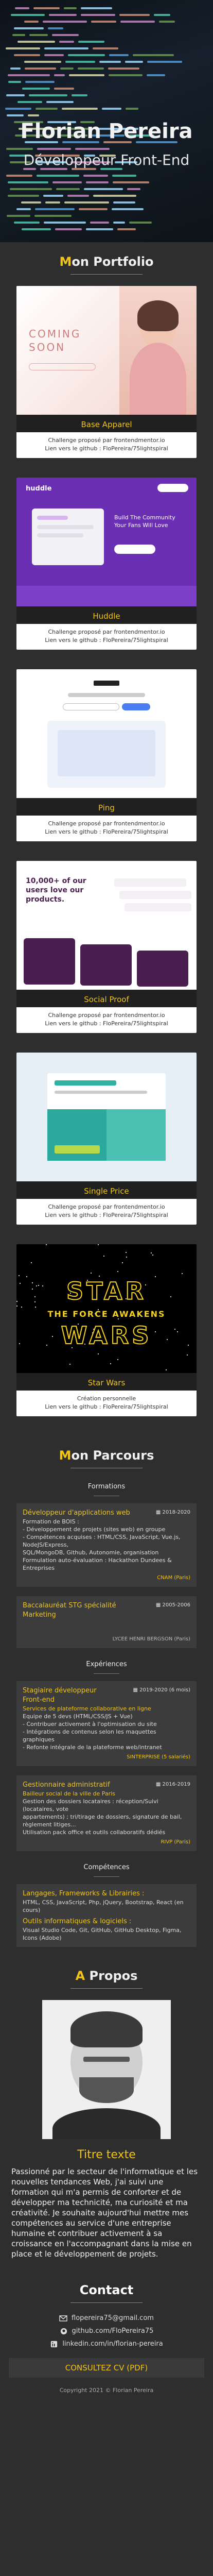 This screenshot has height=2576, width=213. I want to click on linkedin-link: linkedin.com/in/florian-pereira, so click(106, 2344).